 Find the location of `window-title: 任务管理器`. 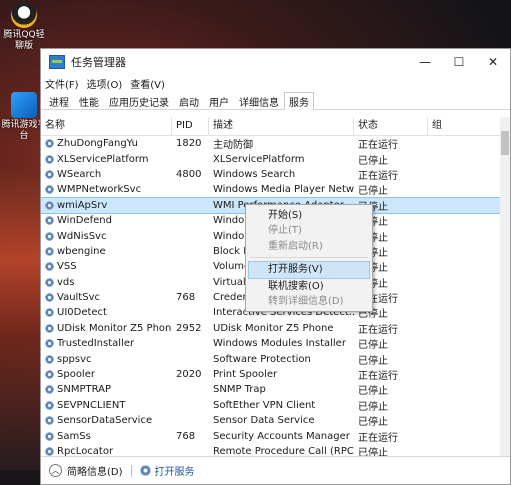

window-title: 任务管理器 is located at coordinates (98, 62).